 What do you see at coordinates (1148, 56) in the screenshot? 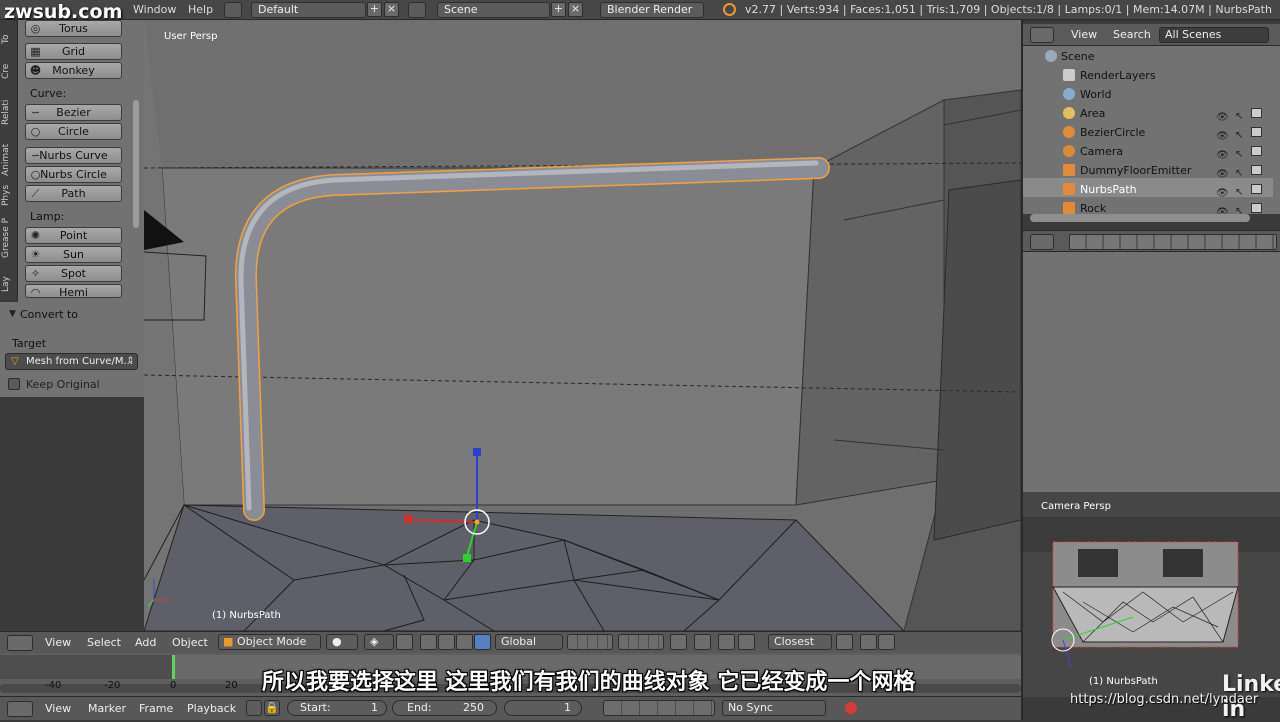
I see `outliner-item-scene: Scene` at bounding box center [1148, 56].